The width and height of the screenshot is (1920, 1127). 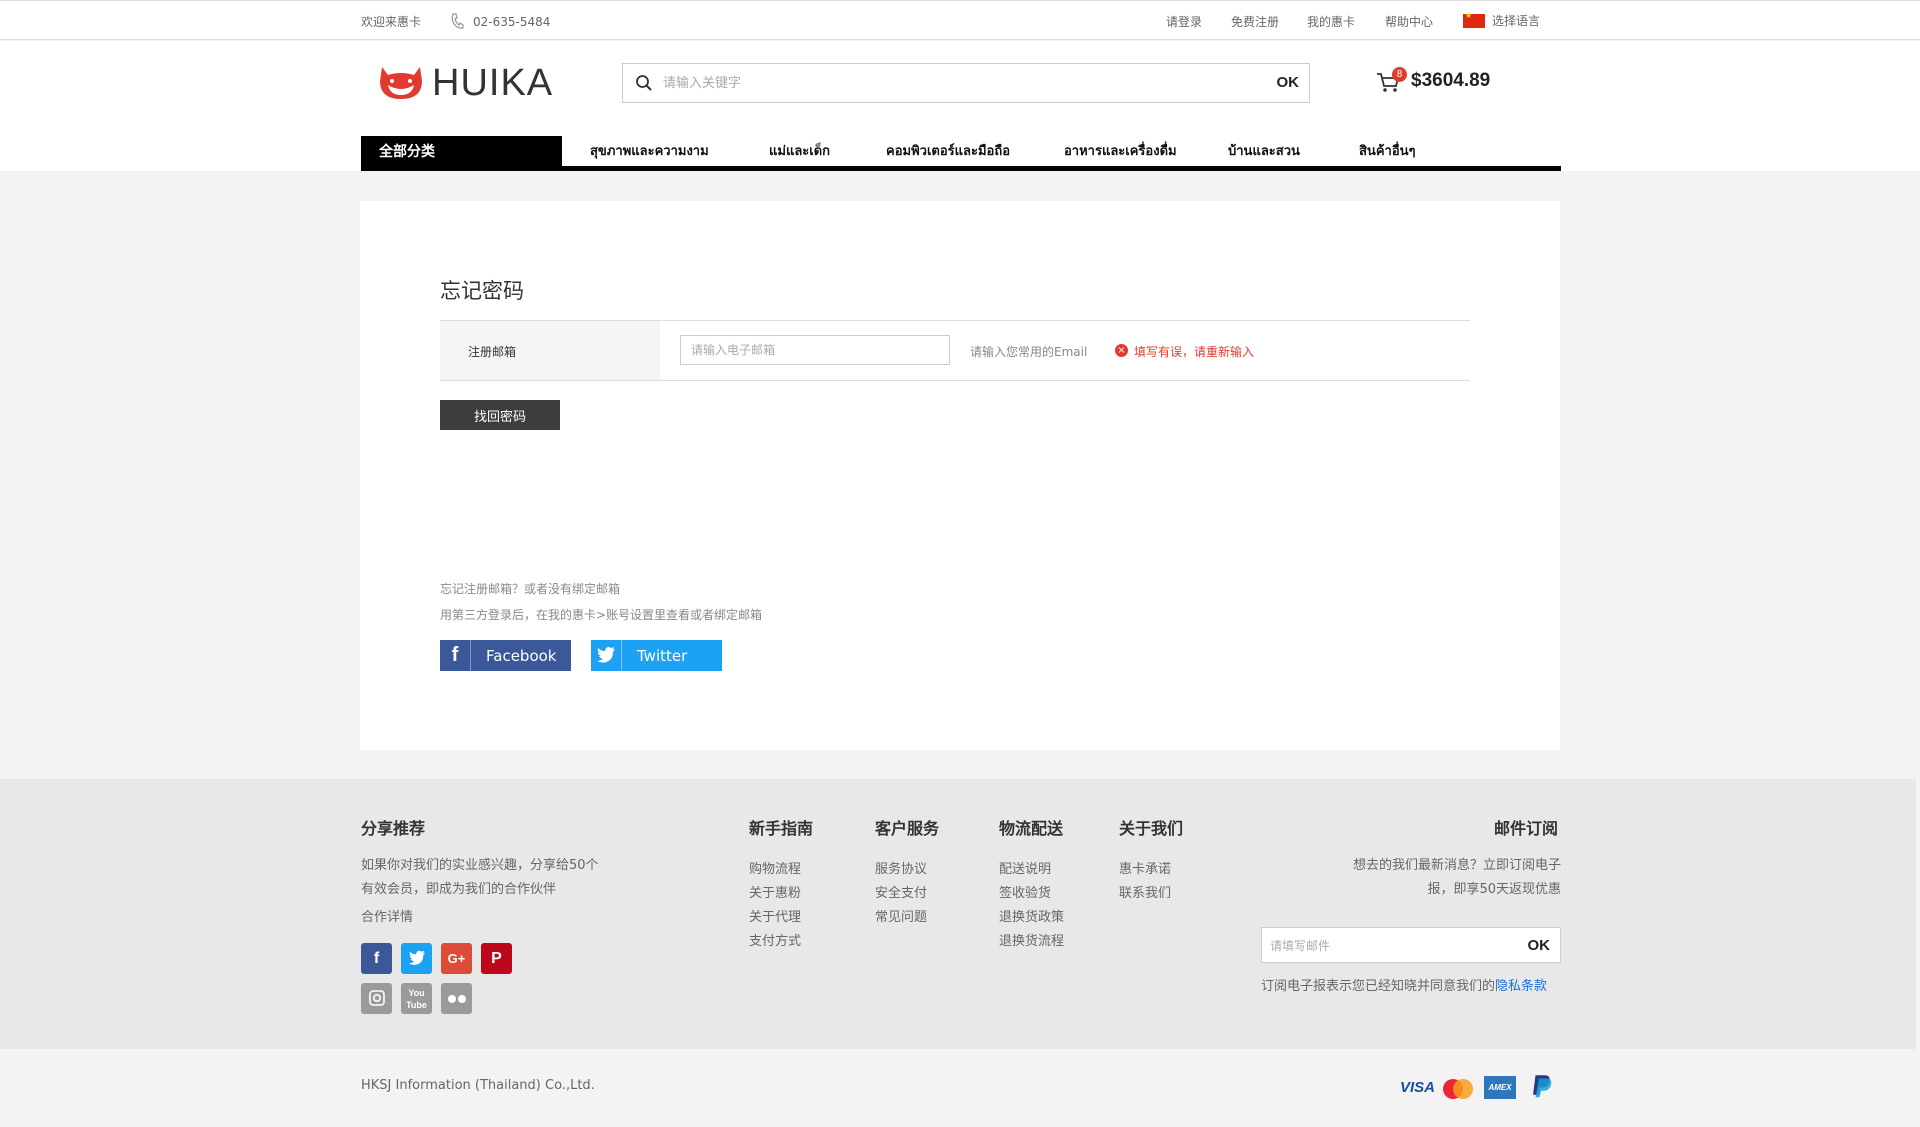 I want to click on cart-amount: $3604.89, so click(x=1451, y=80).